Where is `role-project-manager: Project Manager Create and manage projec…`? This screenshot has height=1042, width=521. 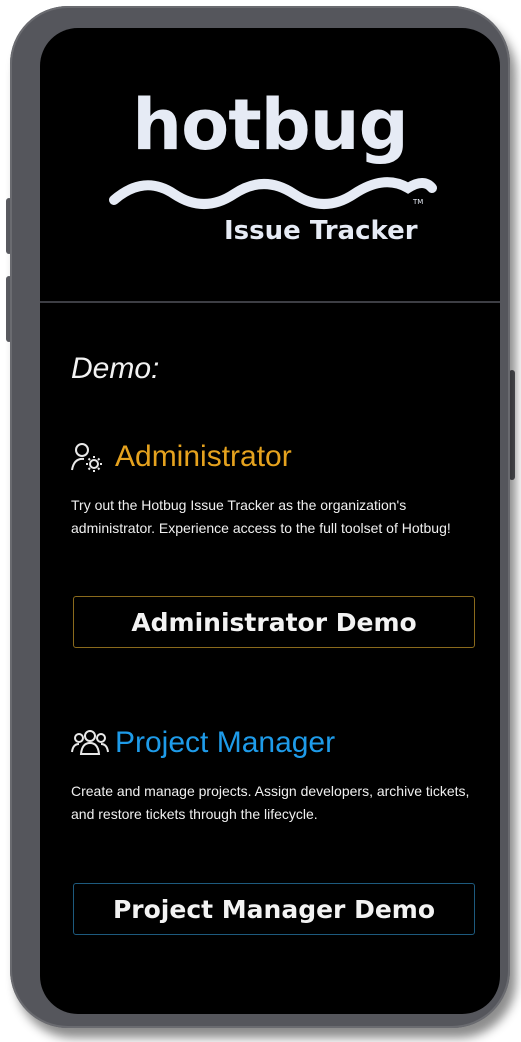
role-project-manager: Project Manager Create and manage projec… is located at coordinates (271, 776).